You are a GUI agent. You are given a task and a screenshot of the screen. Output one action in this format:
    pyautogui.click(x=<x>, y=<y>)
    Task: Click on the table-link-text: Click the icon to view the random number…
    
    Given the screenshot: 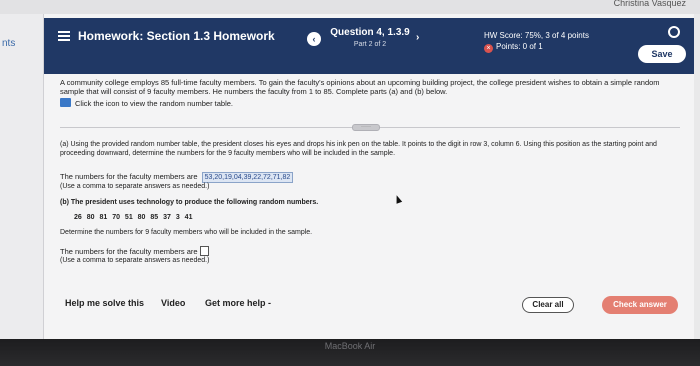 What is the action you would take?
    pyautogui.click(x=154, y=103)
    